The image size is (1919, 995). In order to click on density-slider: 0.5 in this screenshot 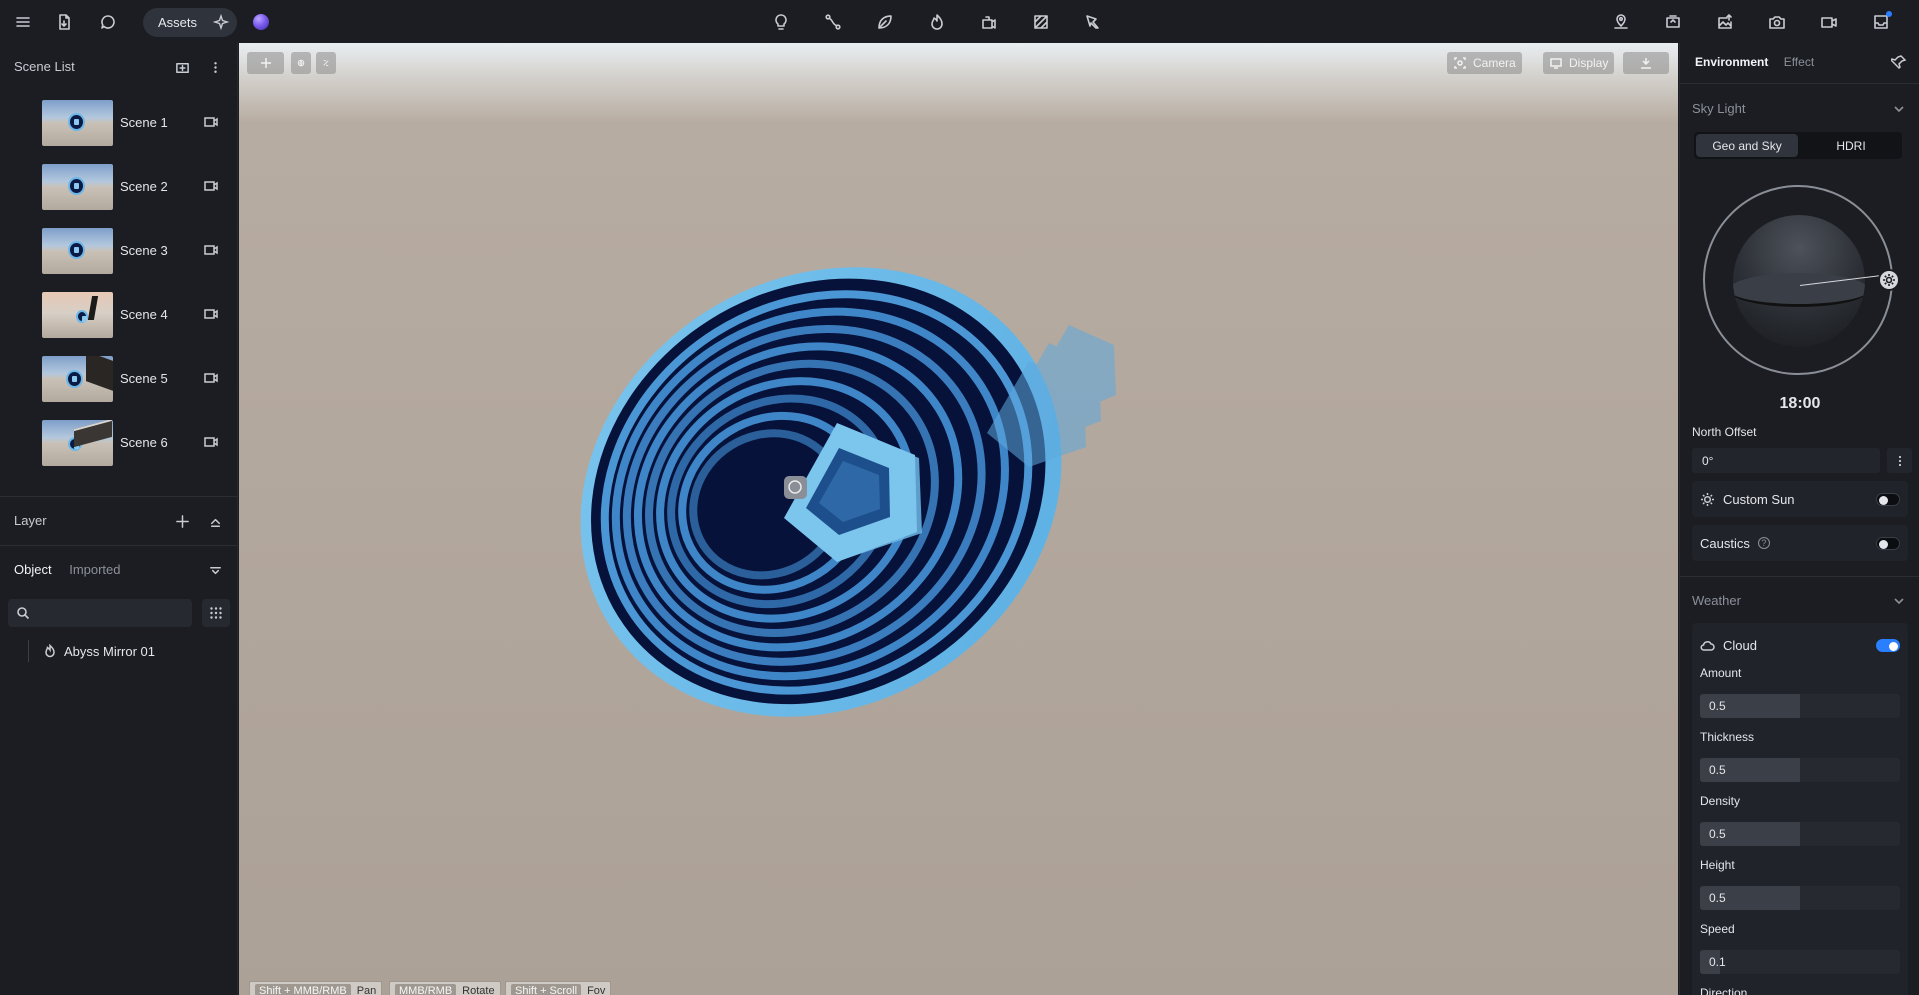, I will do `click(1800, 834)`.